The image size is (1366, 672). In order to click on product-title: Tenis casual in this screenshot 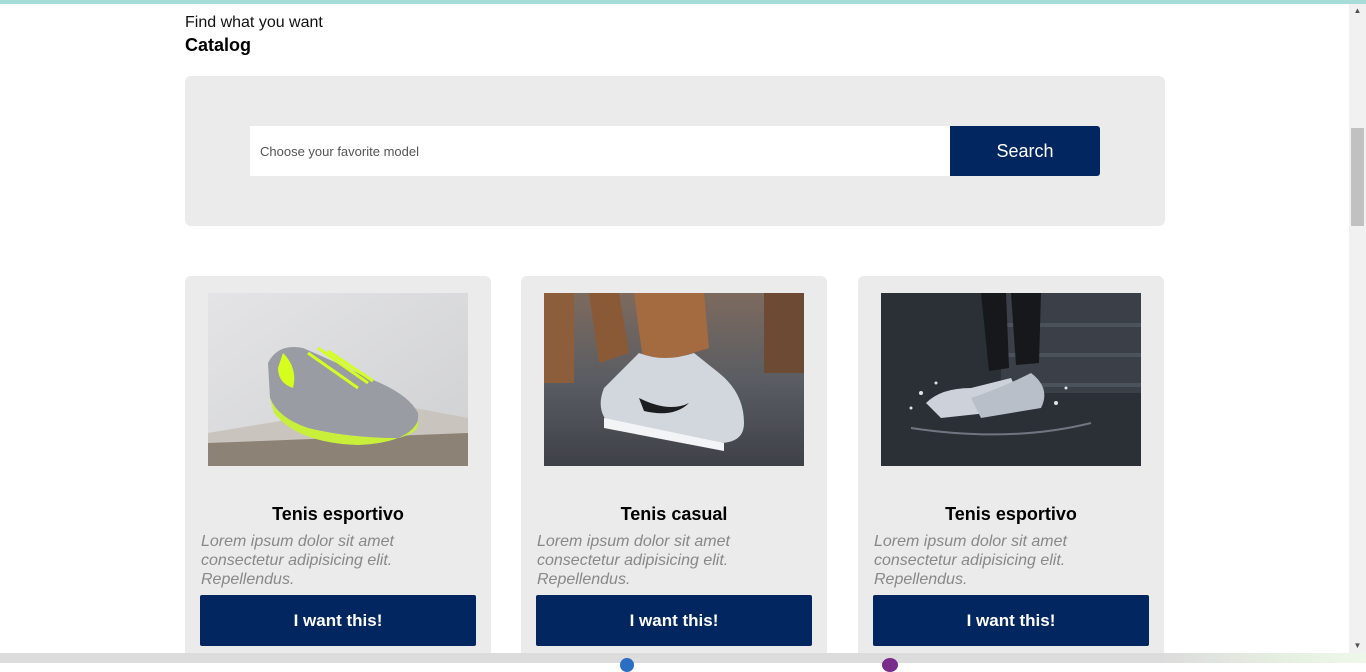, I will do `click(674, 514)`.